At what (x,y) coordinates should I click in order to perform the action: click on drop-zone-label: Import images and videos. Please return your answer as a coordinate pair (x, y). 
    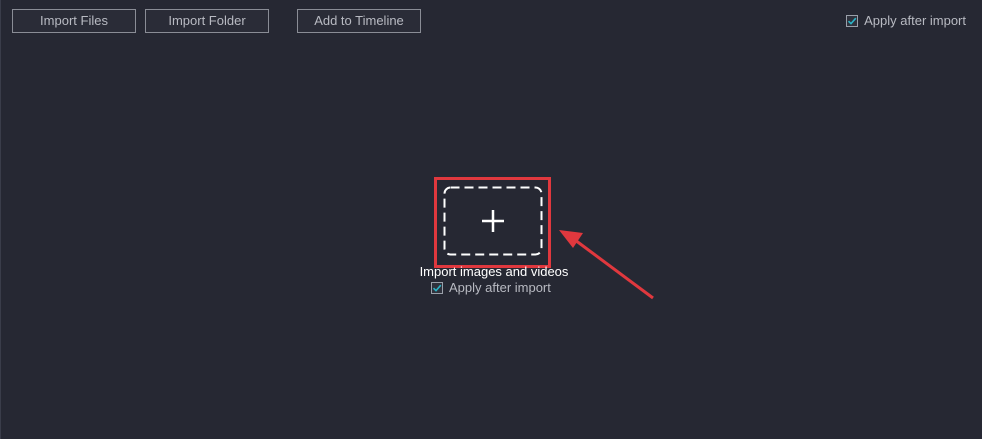
    Looking at the image, I should click on (494, 271).